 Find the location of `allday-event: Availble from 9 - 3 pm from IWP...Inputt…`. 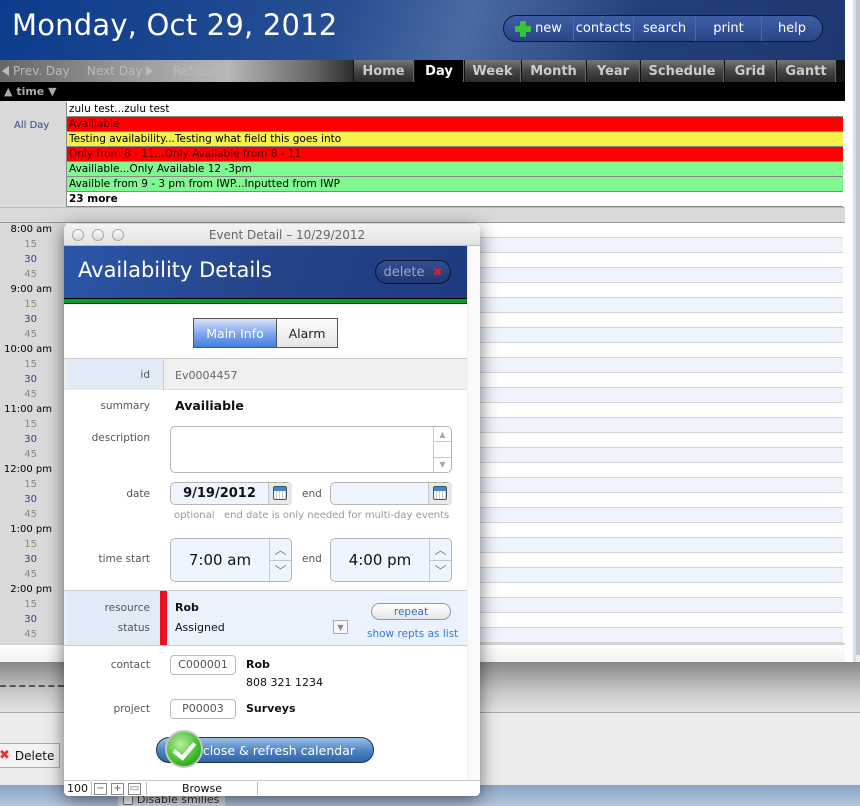

allday-event: Availble from 9 - 3 pm from IWP...Inputt… is located at coordinates (454, 184).